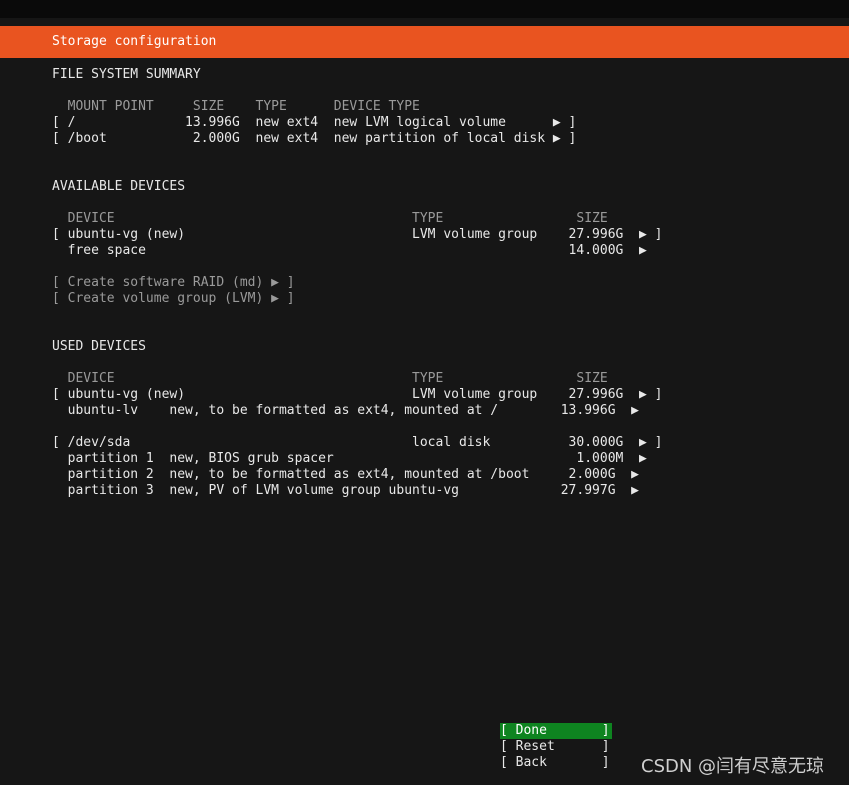 This screenshot has height=785, width=849. Describe the element at coordinates (349, 251) in the screenshot. I see `available-row-free-space: free space 14.000G ▶` at that location.